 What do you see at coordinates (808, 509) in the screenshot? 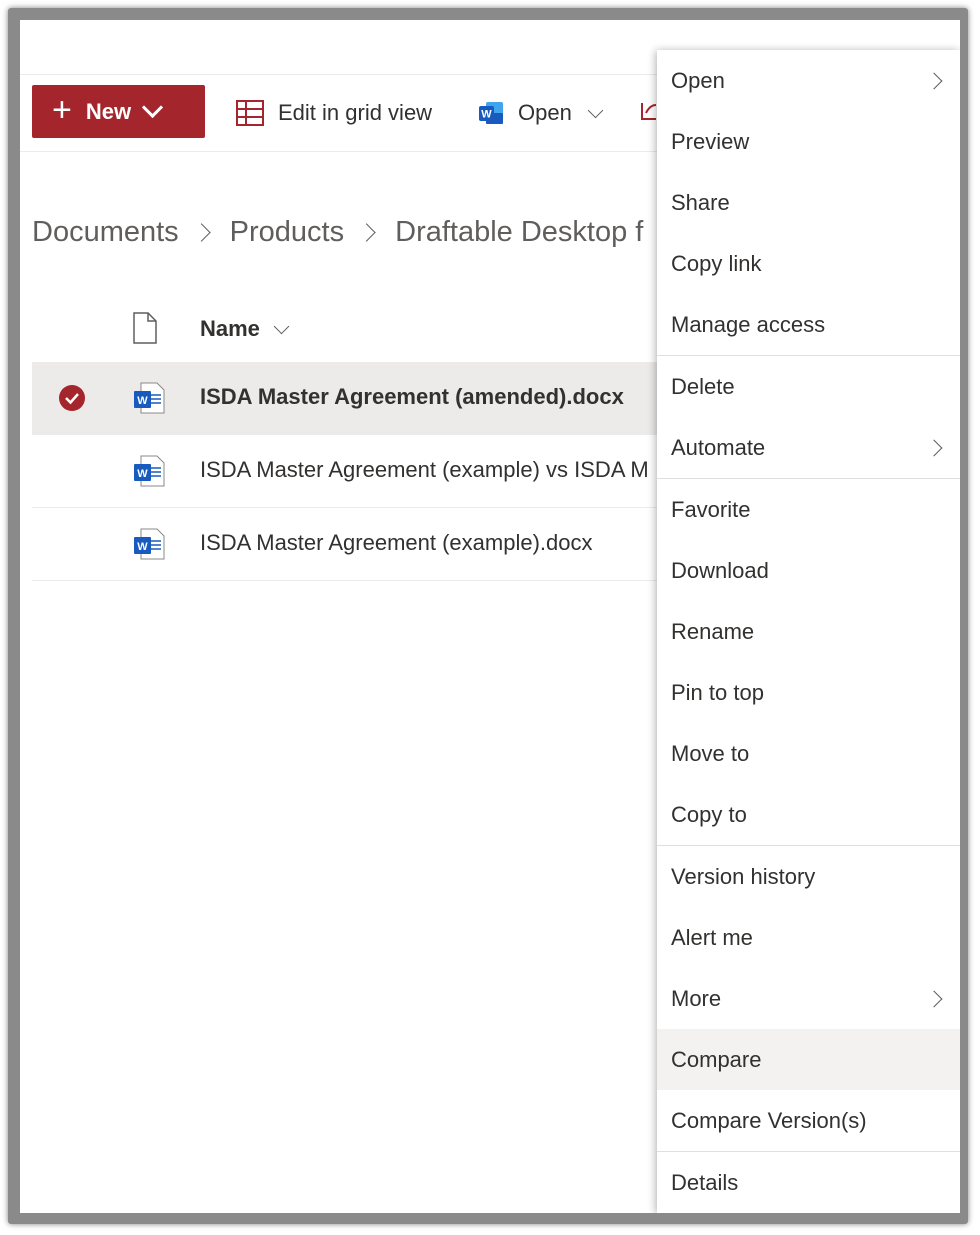
I see `menu-item-favorite: Favorite` at bounding box center [808, 509].